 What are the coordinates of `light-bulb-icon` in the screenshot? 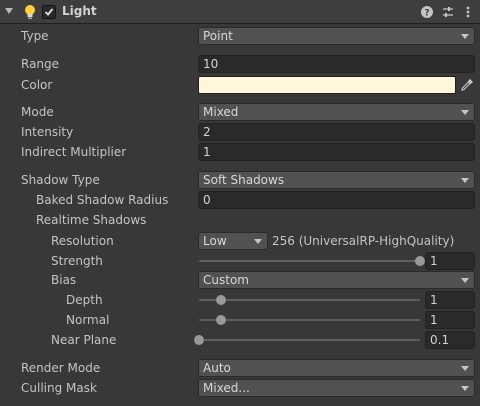 It's located at (30, 12).